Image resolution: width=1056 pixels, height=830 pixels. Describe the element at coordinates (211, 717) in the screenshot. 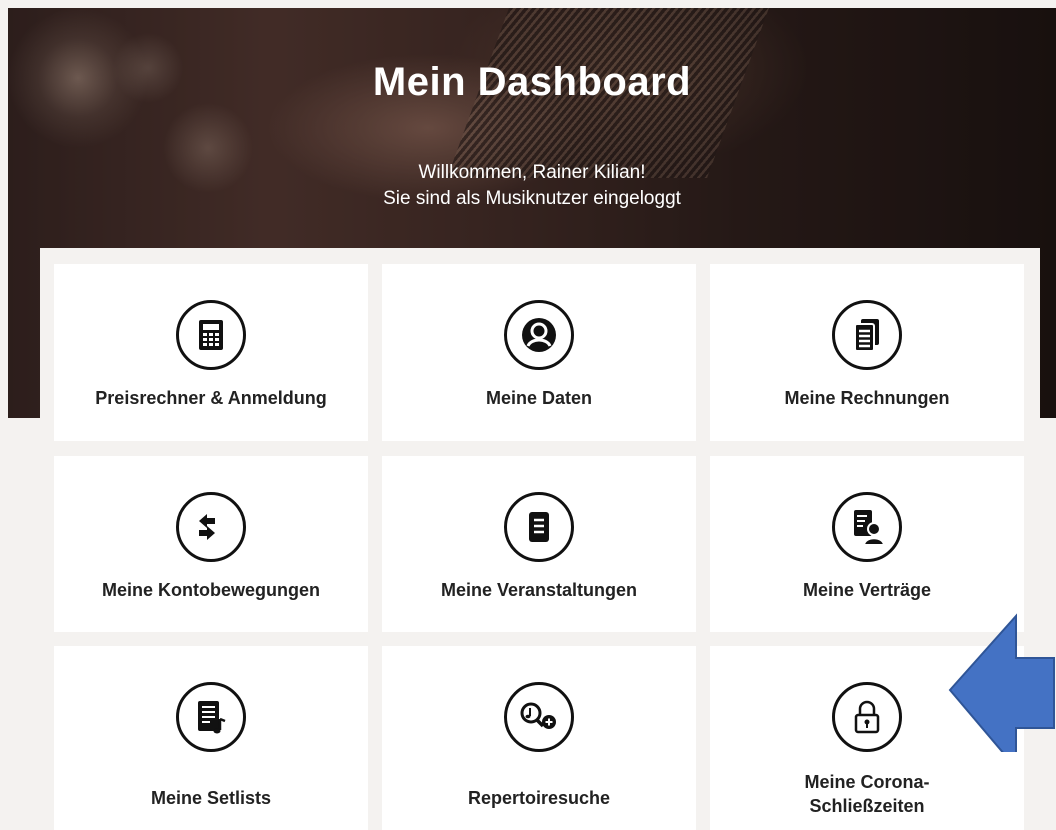

I see `setlist-music-icon` at that location.